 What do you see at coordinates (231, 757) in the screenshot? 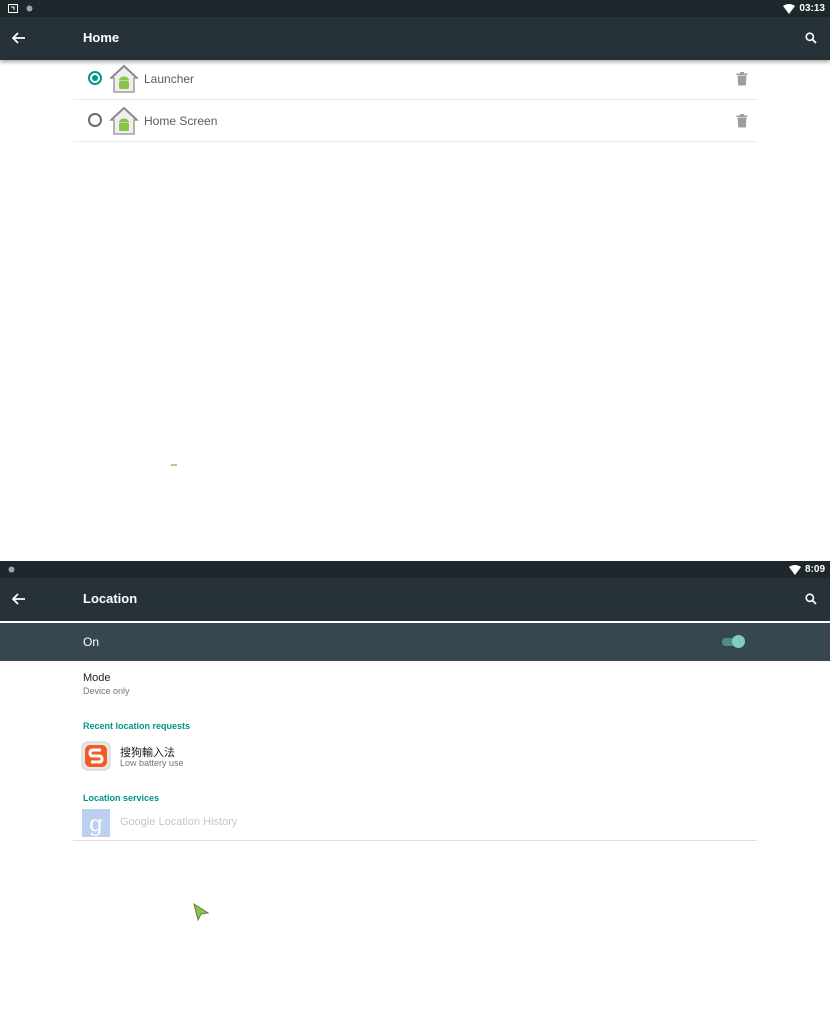
I see `recent-request-app-row: 搜狗輸入法 Low battery use` at bounding box center [231, 757].